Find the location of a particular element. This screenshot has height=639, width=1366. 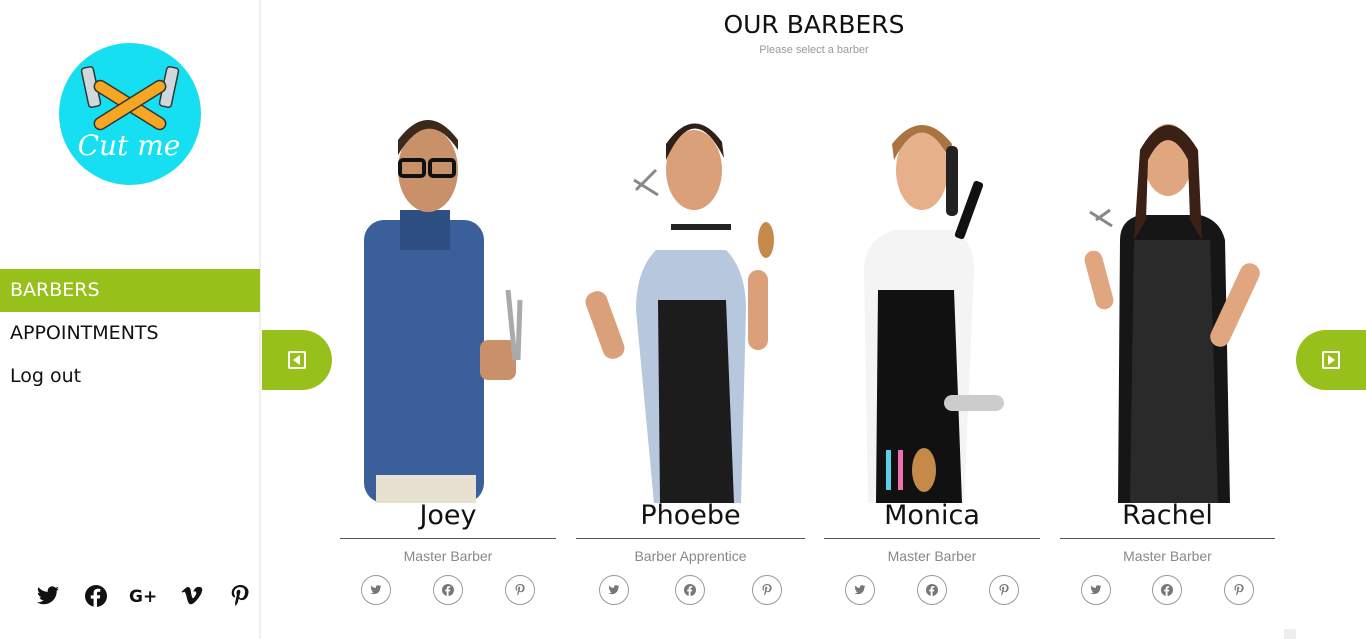

barber-name: Phoebe is located at coordinates (690, 515).